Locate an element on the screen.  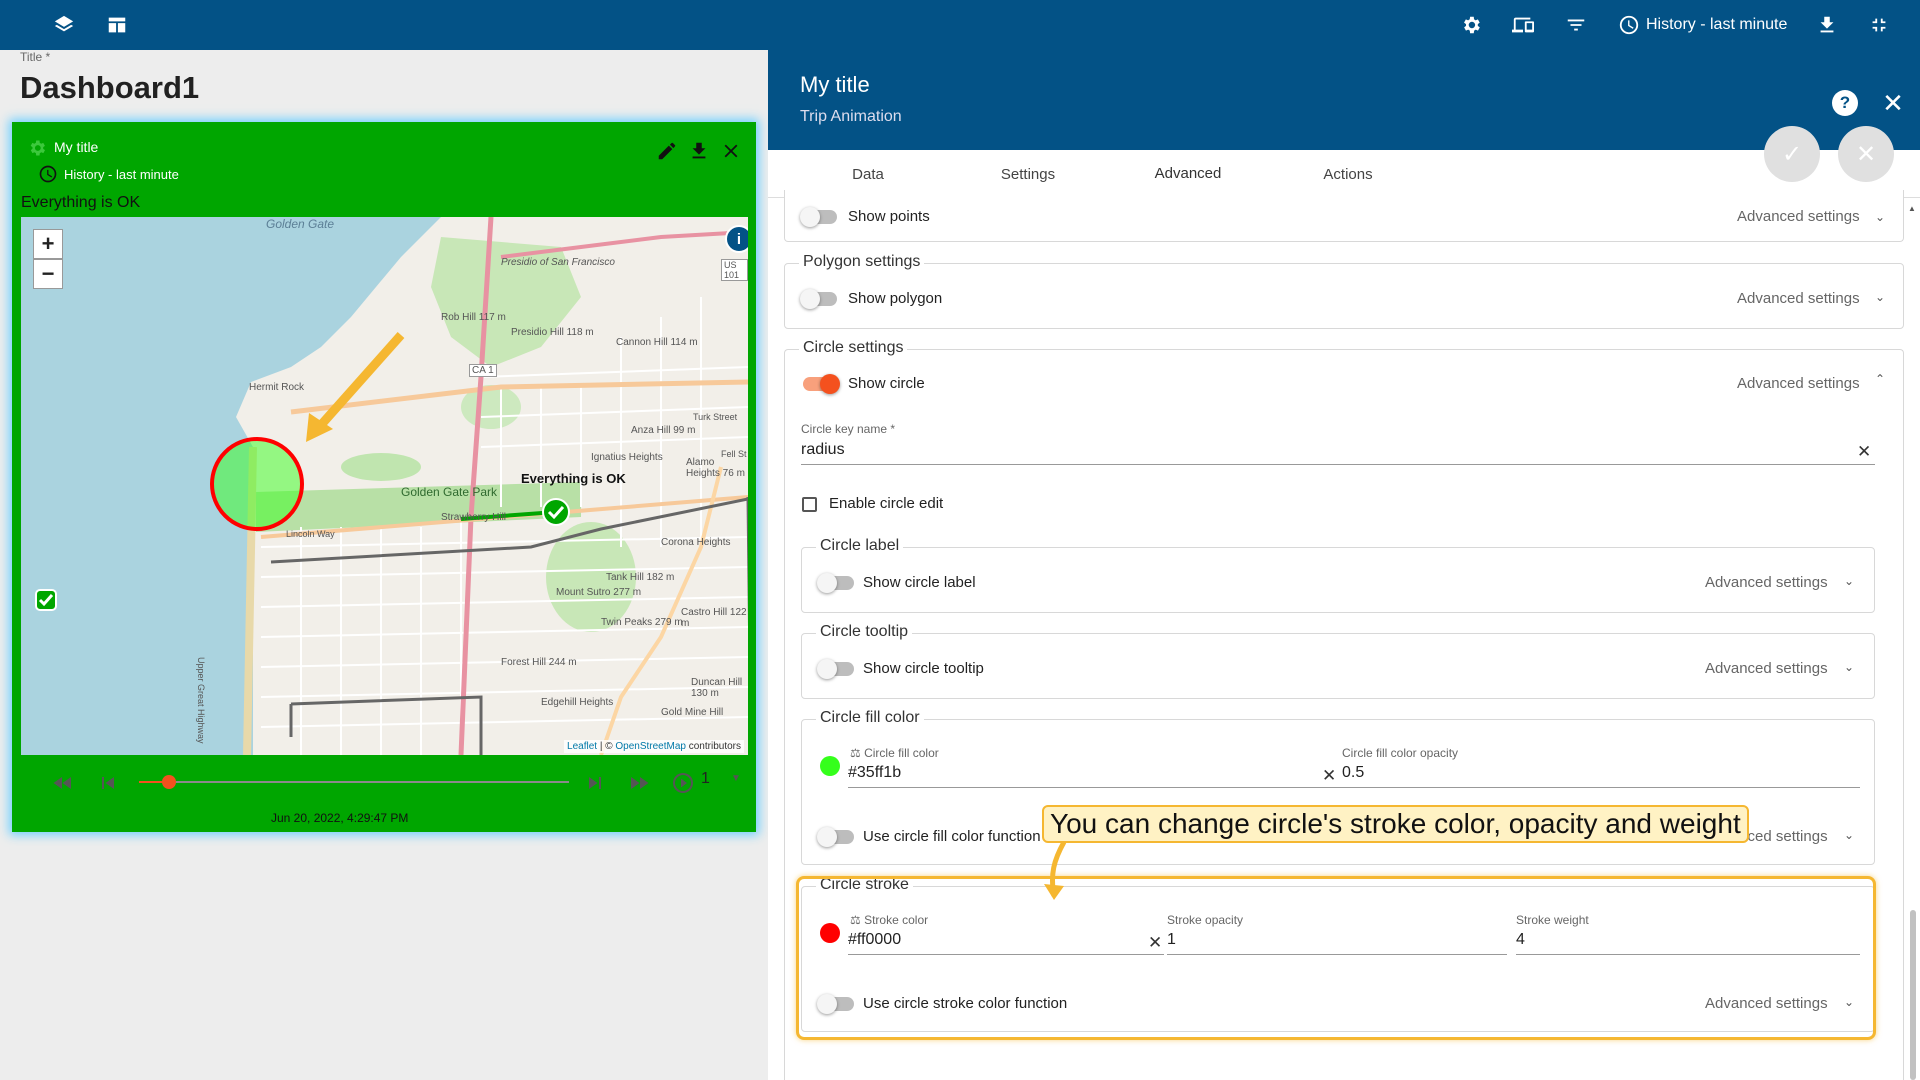
skip-next-icon is located at coordinates (595, 783).